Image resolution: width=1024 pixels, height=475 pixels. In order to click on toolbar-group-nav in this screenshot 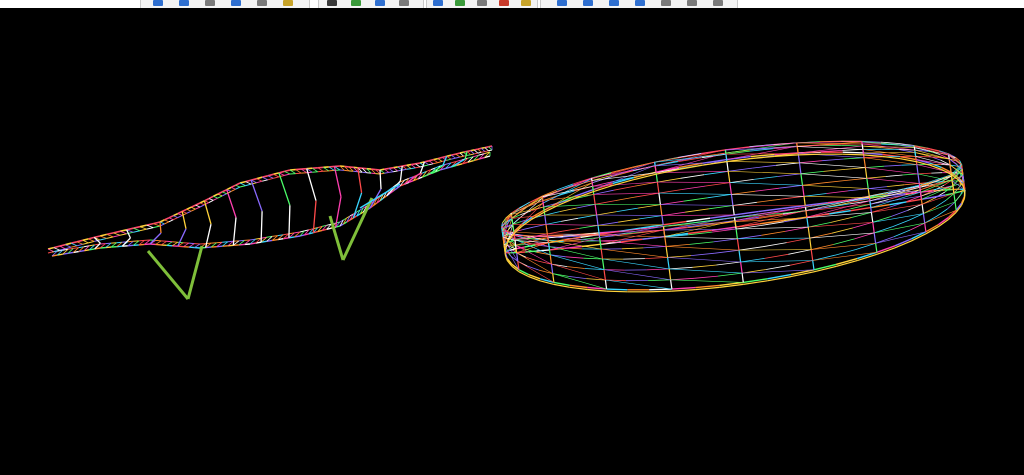, I will do `click(639, 4)`.